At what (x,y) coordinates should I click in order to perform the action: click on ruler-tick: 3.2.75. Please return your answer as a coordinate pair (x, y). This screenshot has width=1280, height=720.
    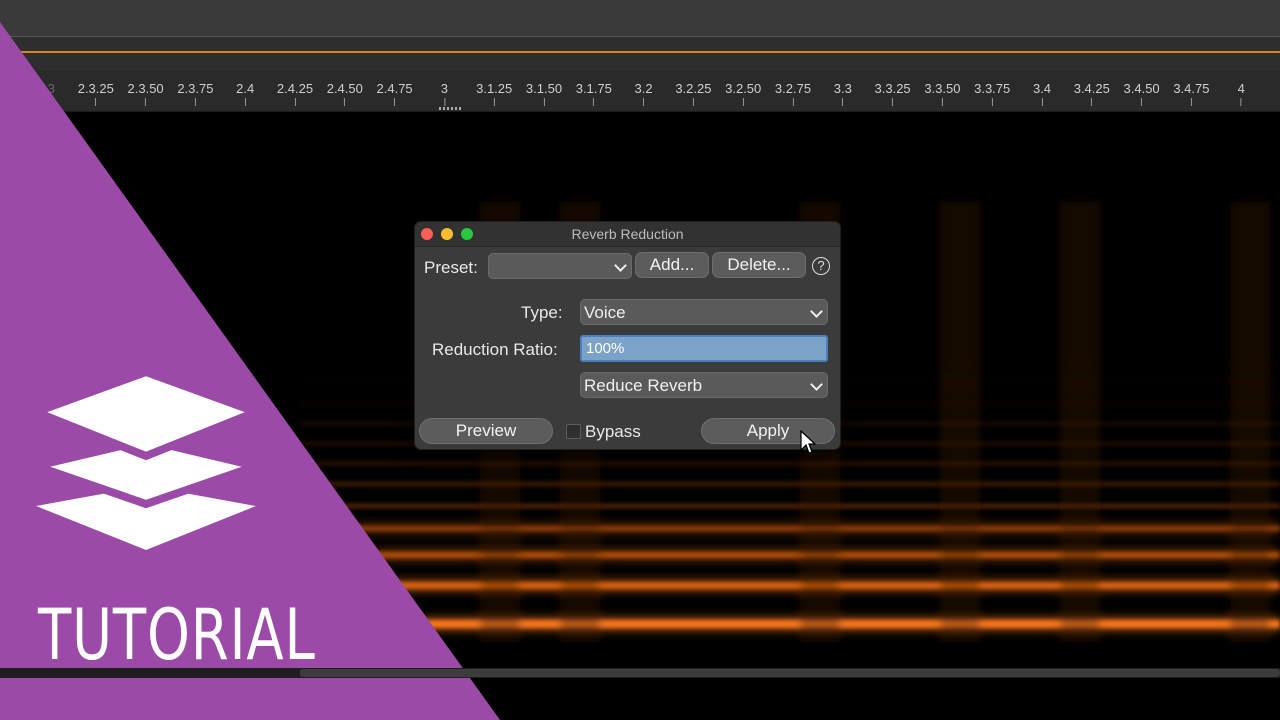
    Looking at the image, I should click on (793, 88).